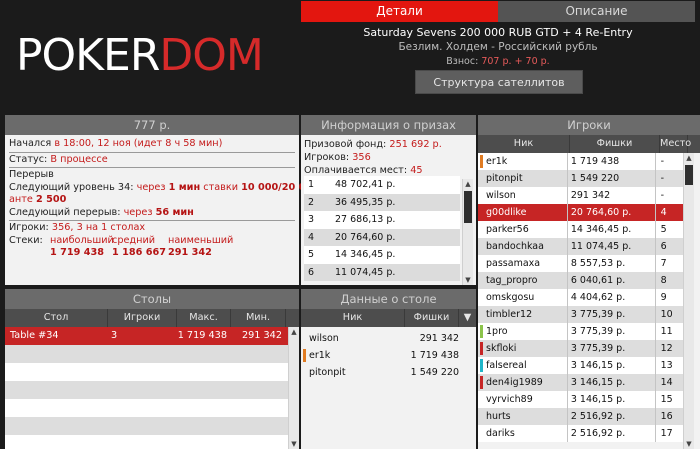  What do you see at coordinates (184, 187) in the screenshot?
I see `next-level-time: 1 мин` at bounding box center [184, 187].